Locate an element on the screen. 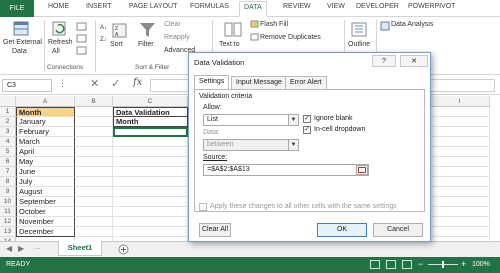  tab-formulas: FORMULAS is located at coordinates (209, 6).